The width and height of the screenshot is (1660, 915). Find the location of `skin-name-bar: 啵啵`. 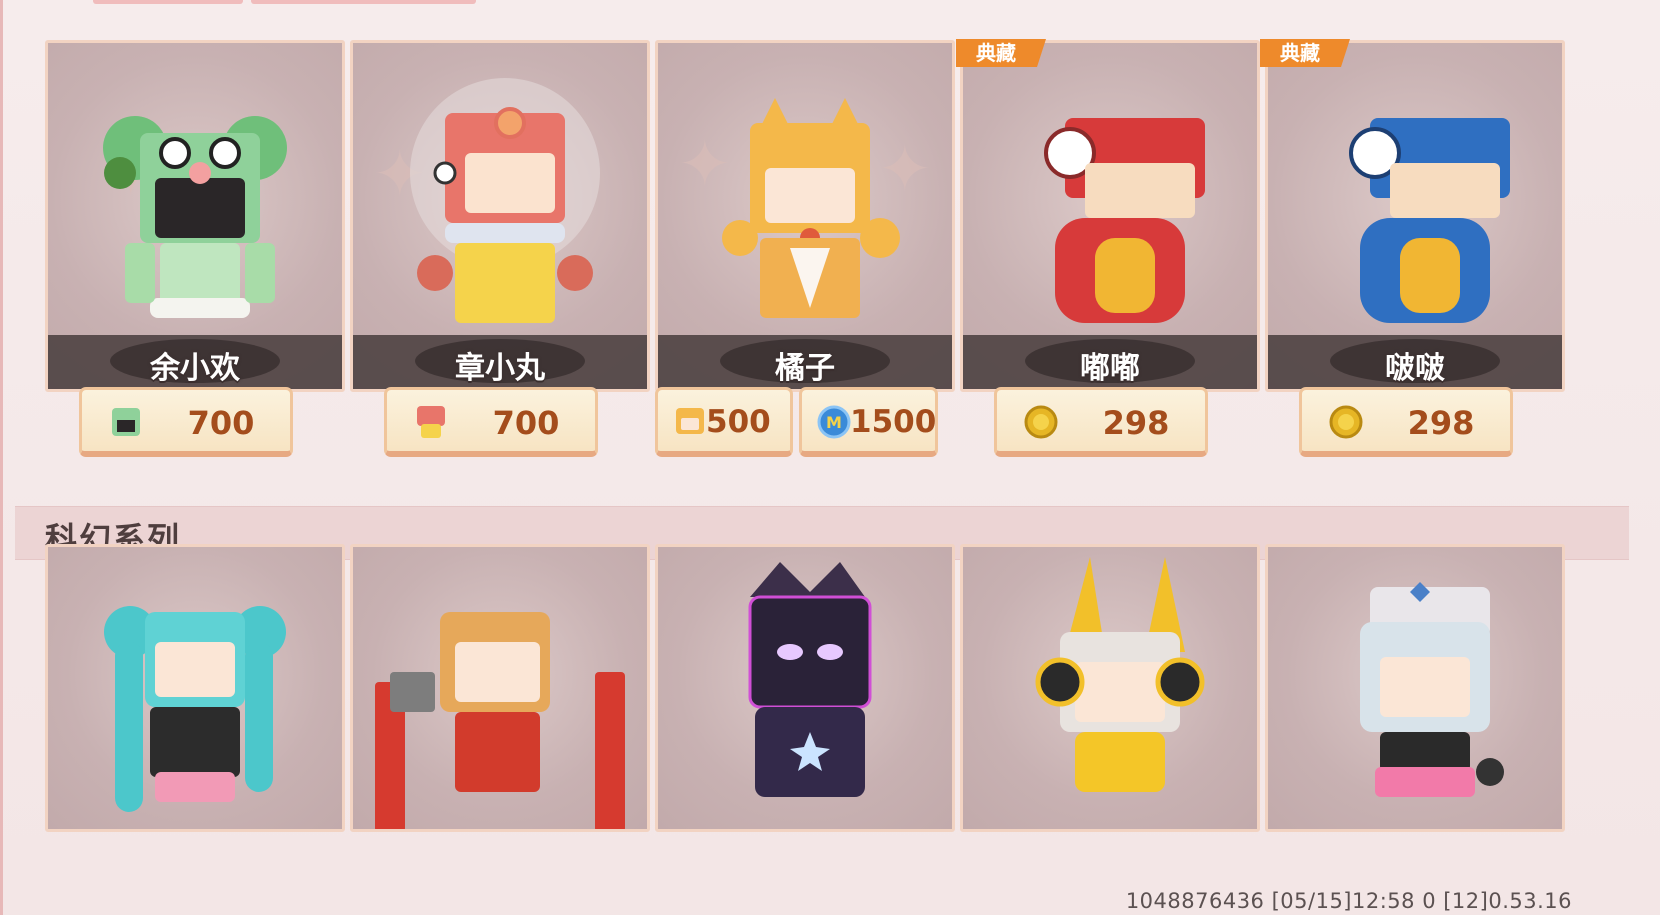

skin-name-bar: 啵啵 is located at coordinates (1415, 362).